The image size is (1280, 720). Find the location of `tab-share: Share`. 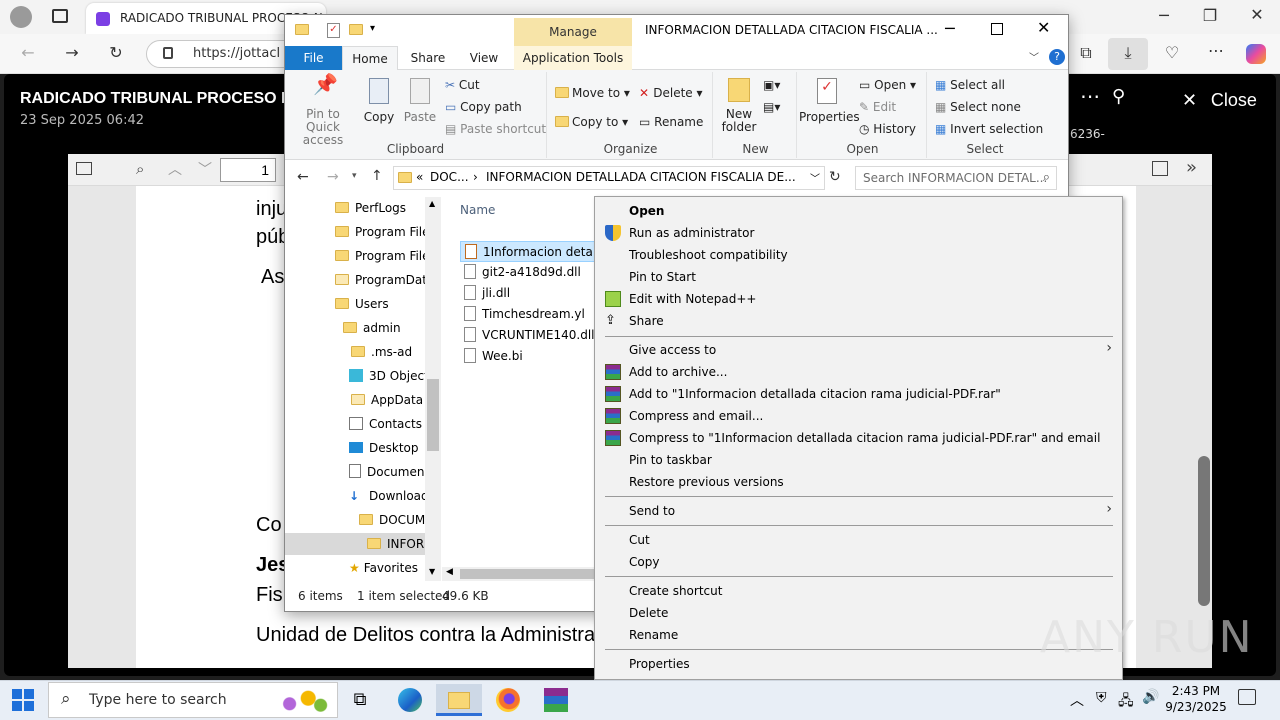

tab-share: Share is located at coordinates (428, 58).